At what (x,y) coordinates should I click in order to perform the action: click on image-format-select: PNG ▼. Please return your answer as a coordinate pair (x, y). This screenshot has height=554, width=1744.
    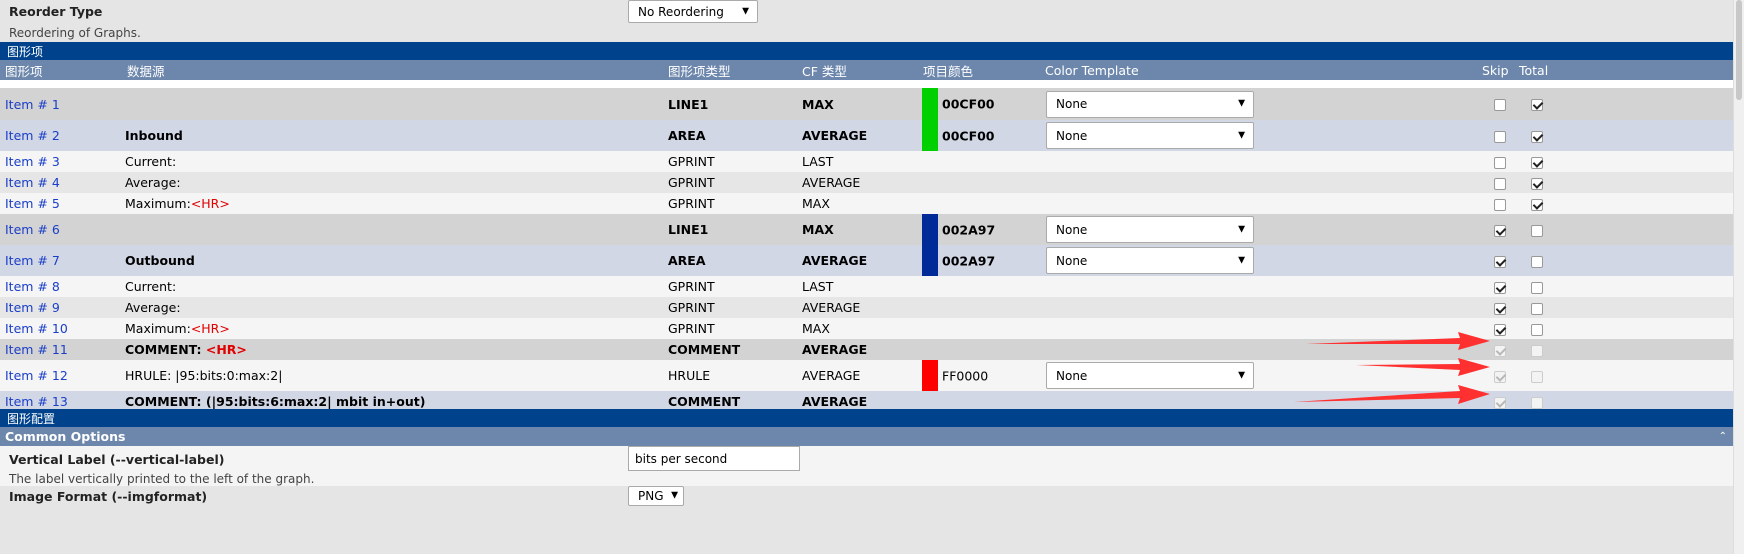
    Looking at the image, I should click on (656, 496).